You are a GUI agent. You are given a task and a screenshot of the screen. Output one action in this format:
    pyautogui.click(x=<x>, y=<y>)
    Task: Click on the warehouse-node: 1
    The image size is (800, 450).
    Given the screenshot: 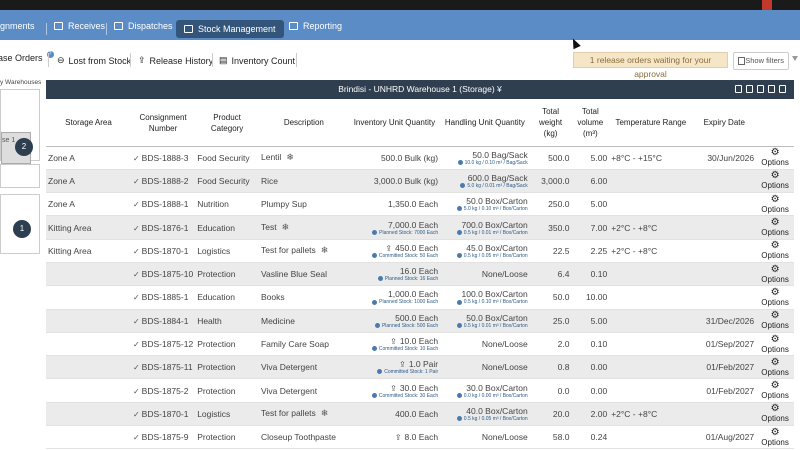 What is the action you would take?
    pyautogui.click(x=22, y=229)
    